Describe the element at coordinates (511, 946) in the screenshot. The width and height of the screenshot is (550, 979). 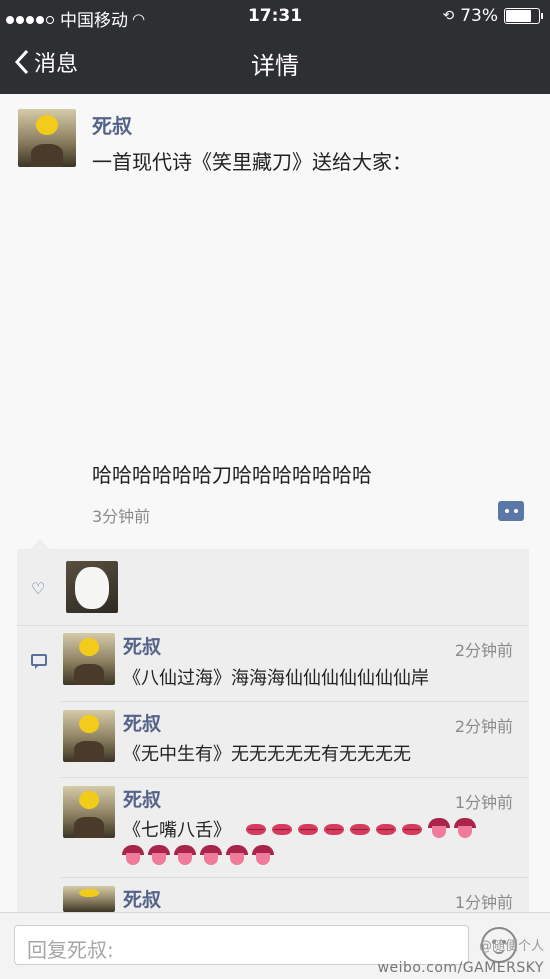
I see `weibo-tag: @随便个人` at that location.